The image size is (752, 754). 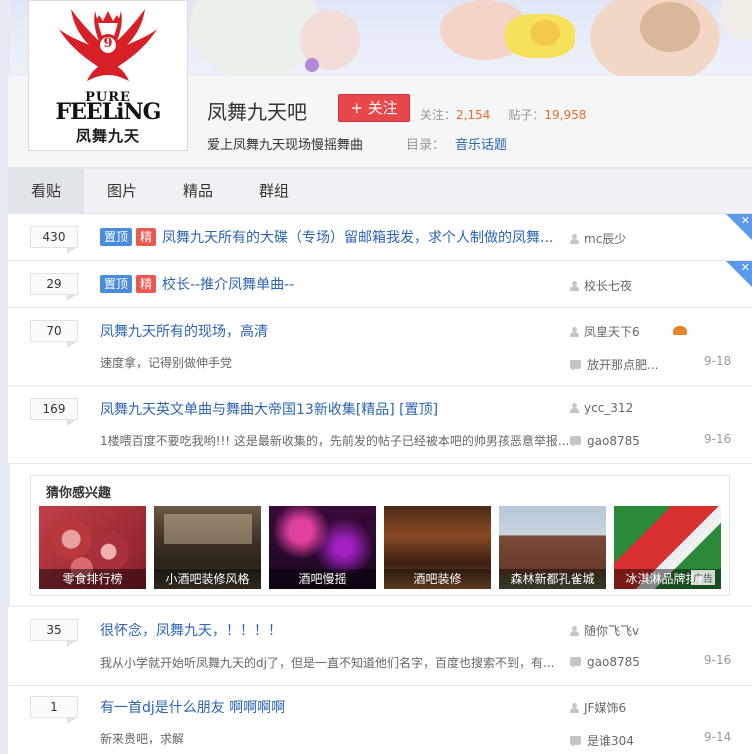 I want to click on recommend-item: 森林新都孔雀城, so click(x=552, y=547).